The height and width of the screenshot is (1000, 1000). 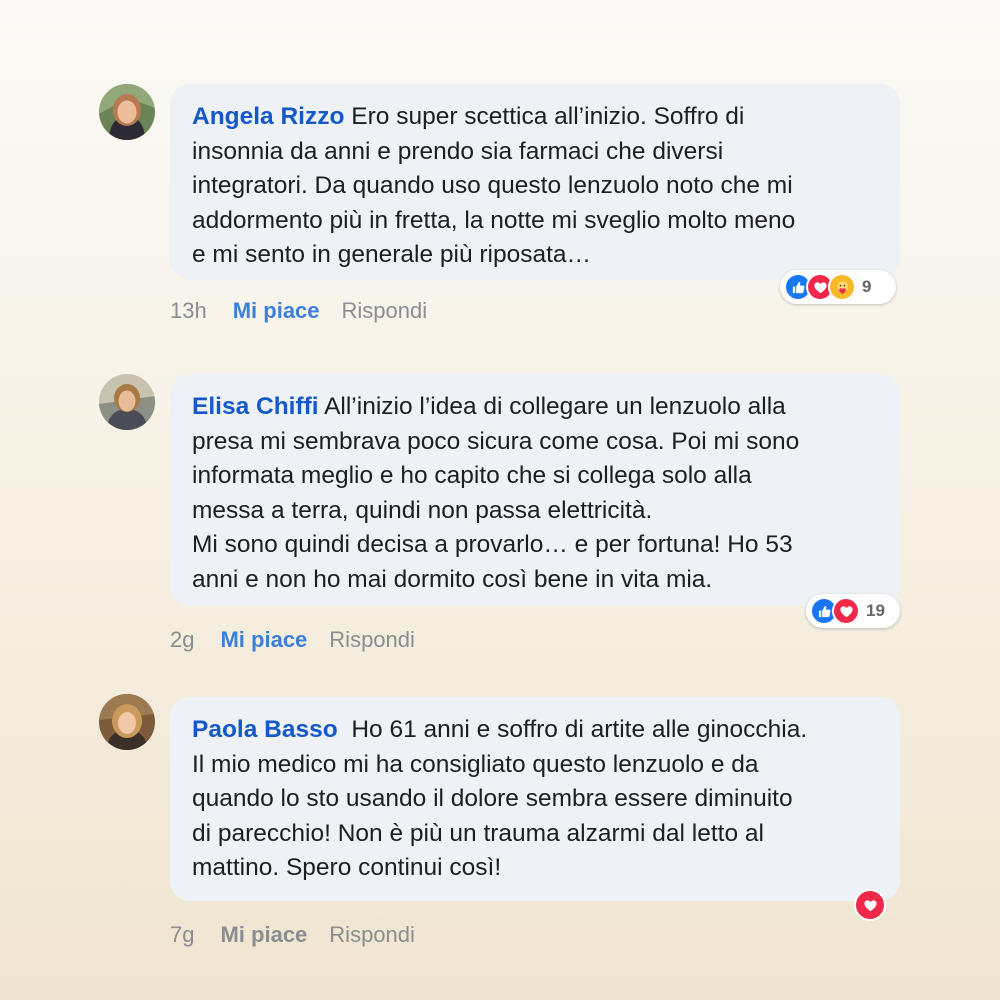 I want to click on comment-actions: 7g Mi piace Rispondi, so click(x=292, y=935).